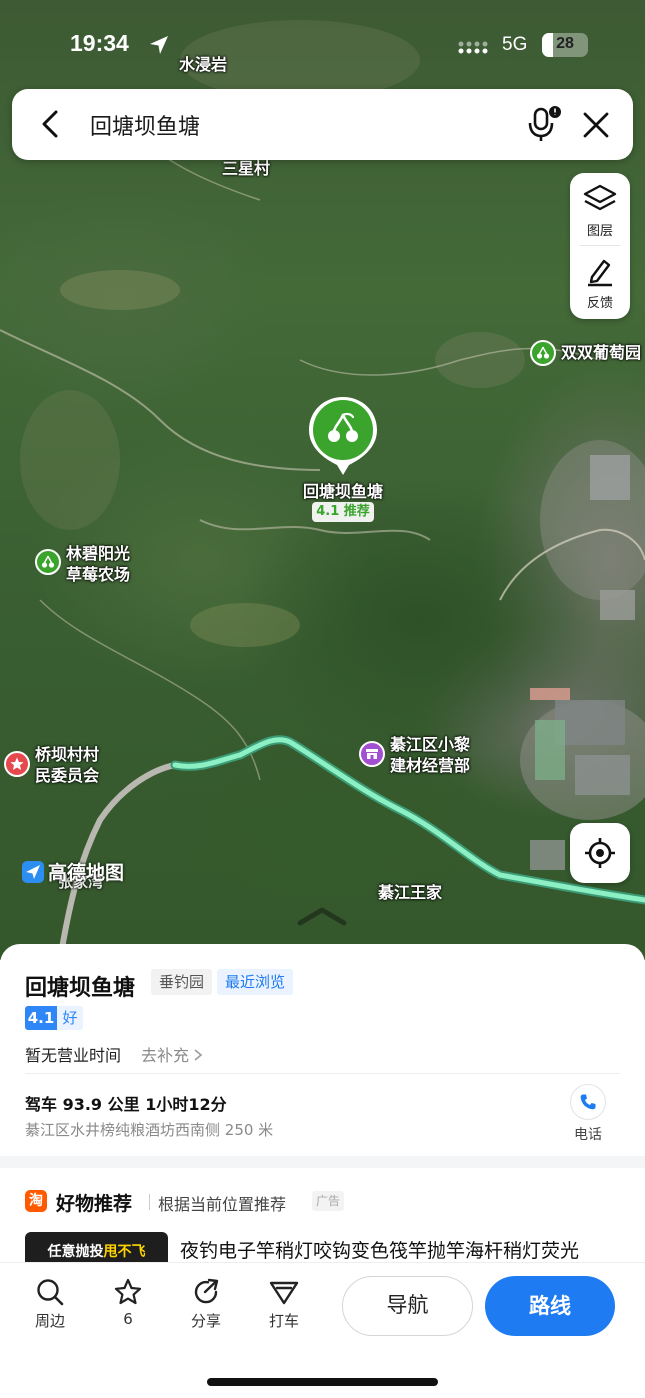  I want to click on layers-button: 图层, so click(600, 212).